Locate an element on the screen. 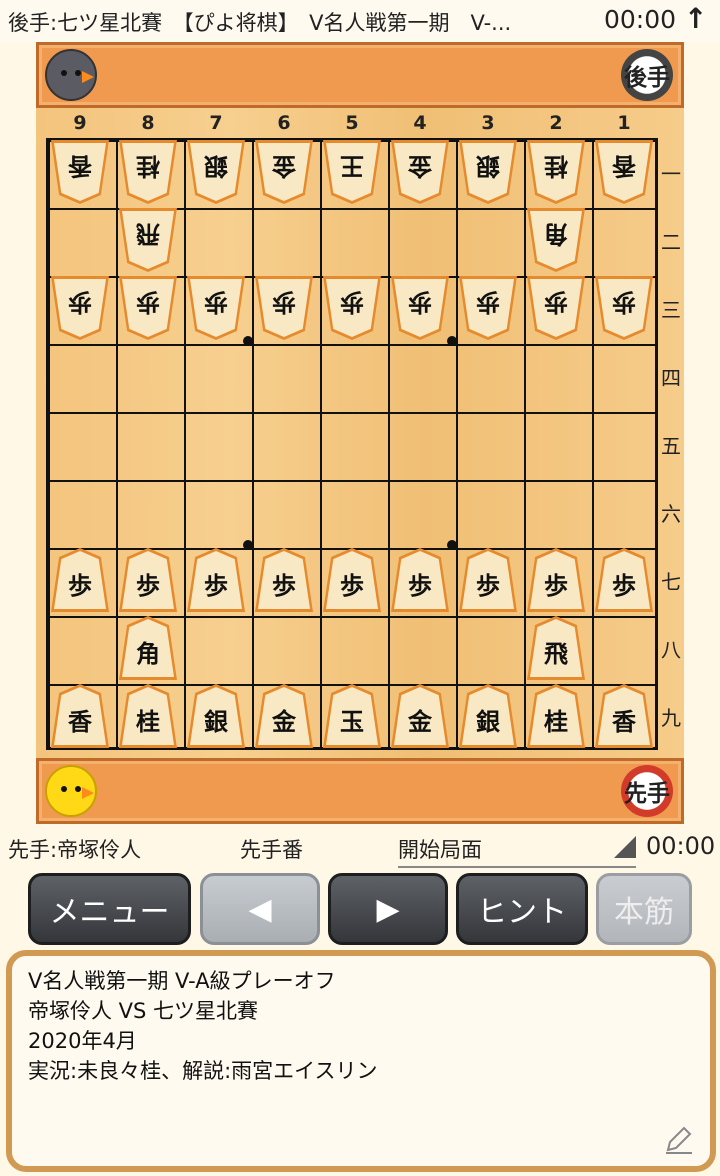  file-label: 5 is located at coordinates (352, 123).